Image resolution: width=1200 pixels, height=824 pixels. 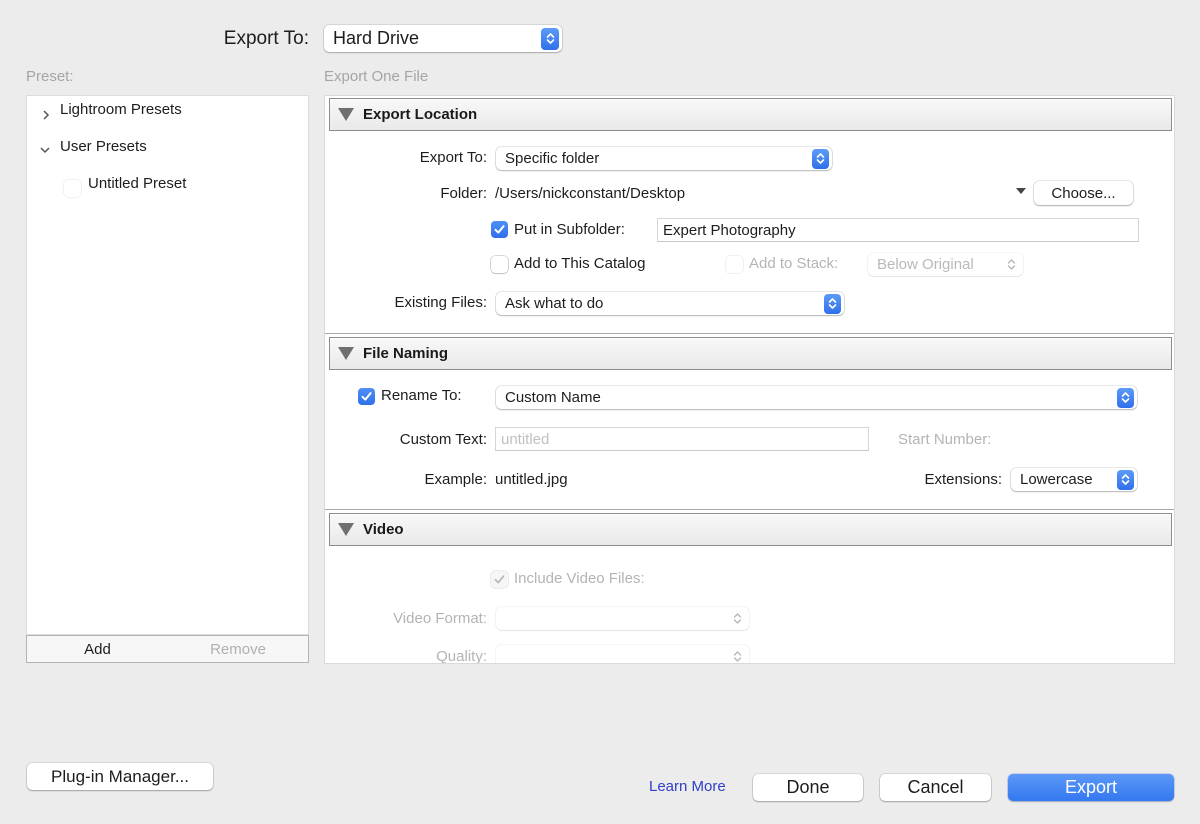 What do you see at coordinates (552, 158) in the screenshot?
I see `location-export-to-value: Specific folder` at bounding box center [552, 158].